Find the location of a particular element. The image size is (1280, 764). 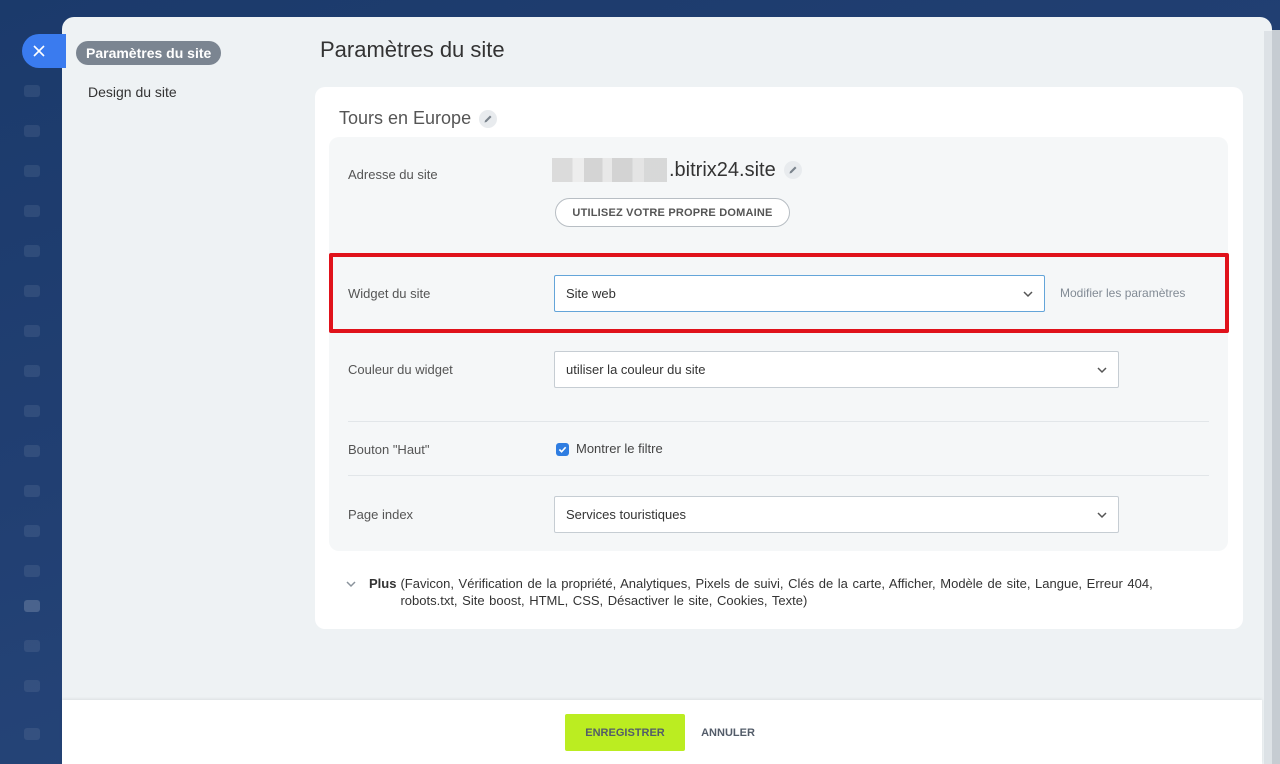

site-name: Tours en Europe is located at coordinates (418, 118).